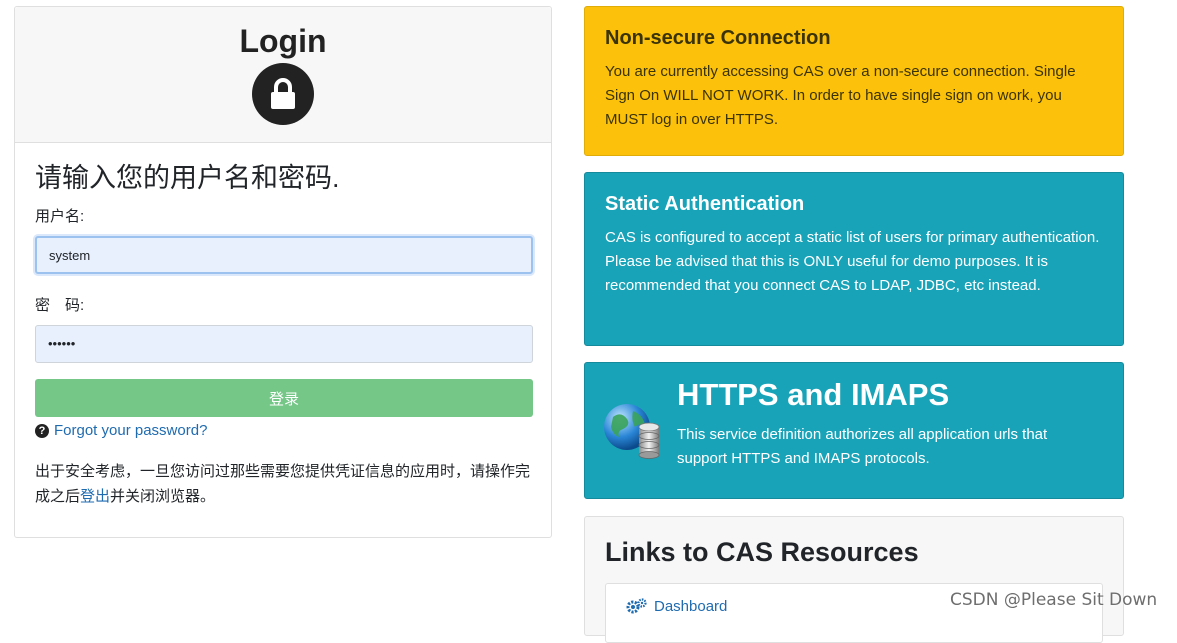 The width and height of the screenshot is (1177, 643). What do you see at coordinates (690, 606) in the screenshot?
I see `dashboard-link: Dashboard` at bounding box center [690, 606].